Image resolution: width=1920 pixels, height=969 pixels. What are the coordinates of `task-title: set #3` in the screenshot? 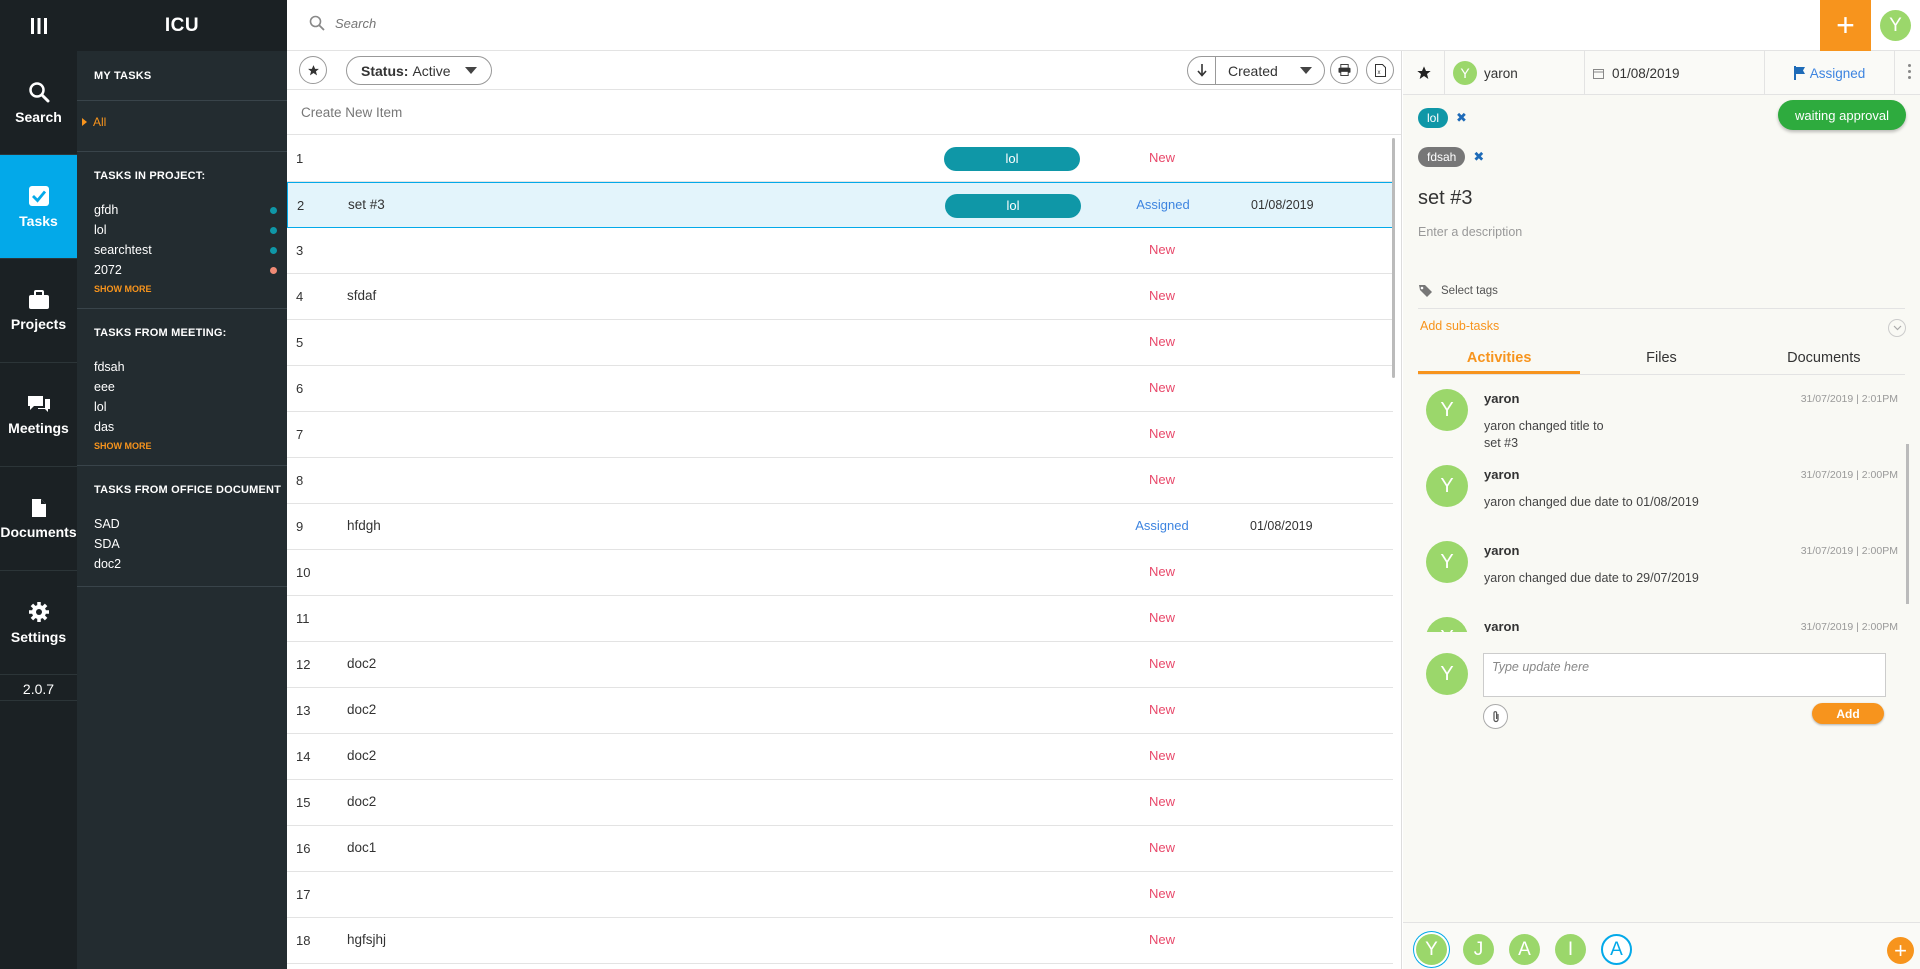 It's located at (1445, 198).